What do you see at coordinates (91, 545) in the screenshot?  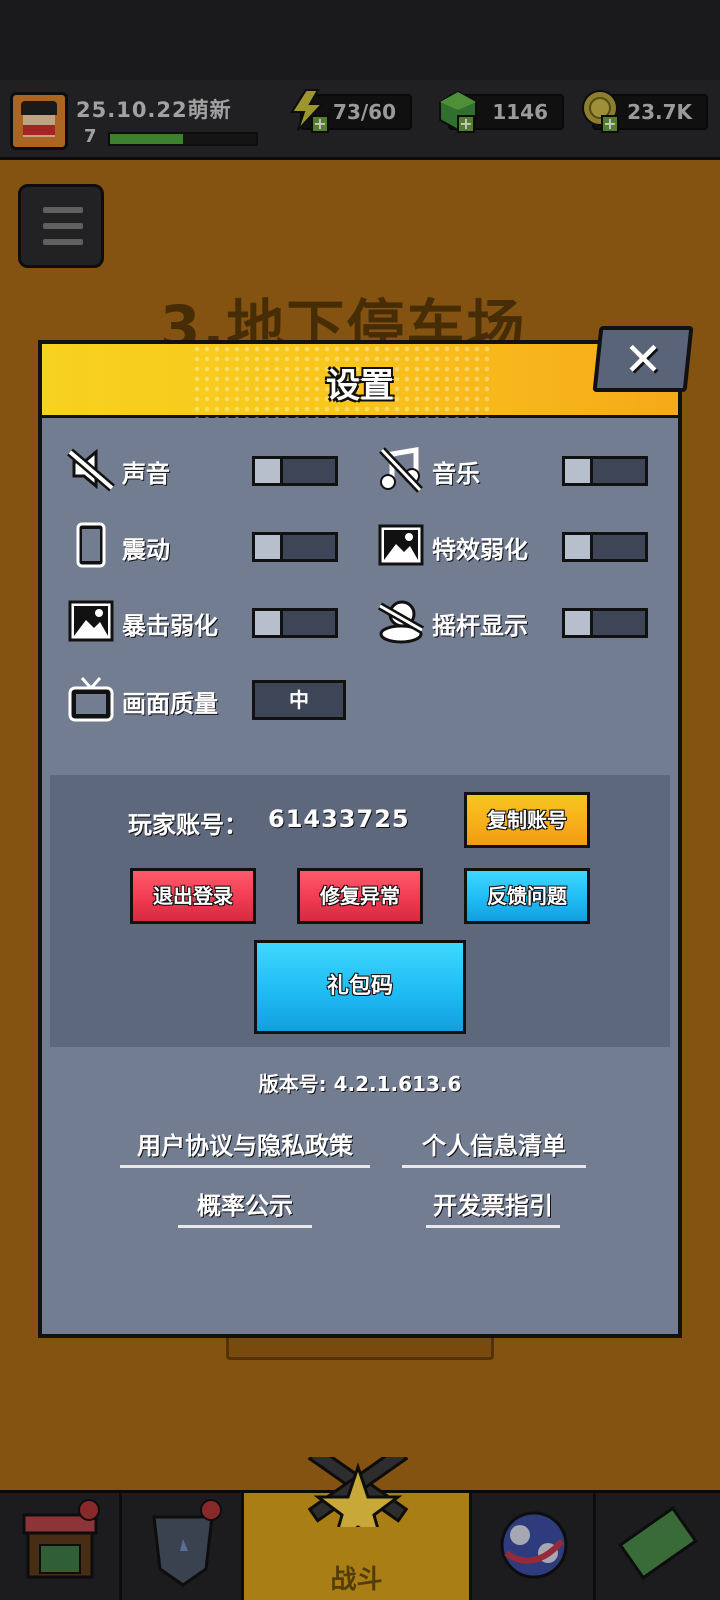 I see `phone-vibrate-icon` at bounding box center [91, 545].